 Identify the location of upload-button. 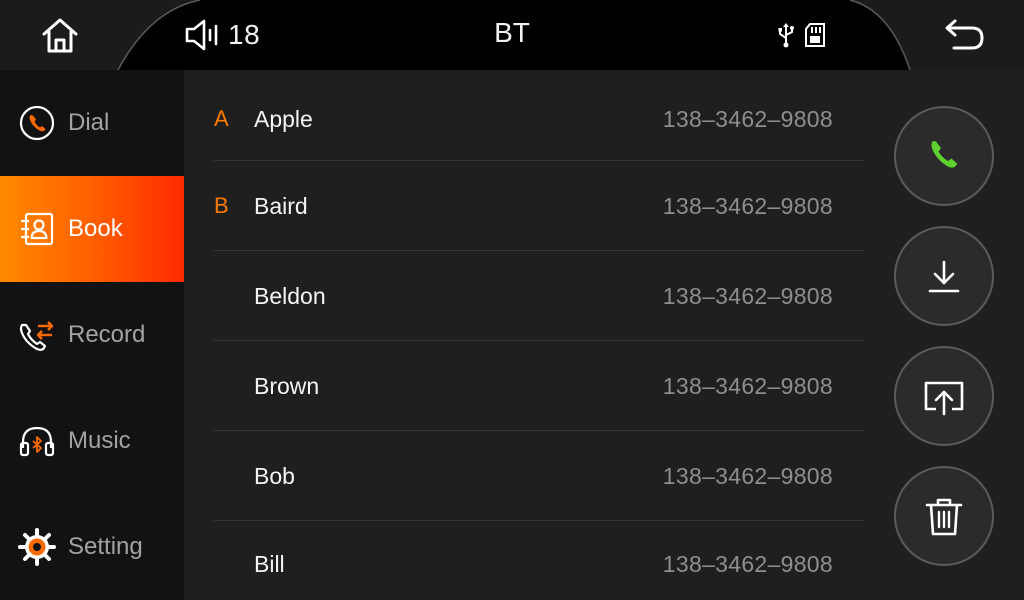
(944, 396).